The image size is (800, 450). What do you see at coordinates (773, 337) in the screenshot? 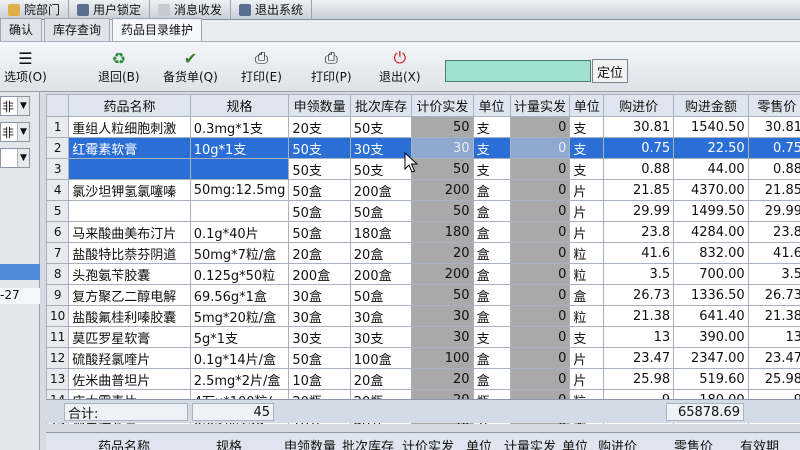
I see `cell-retail: 13` at bounding box center [773, 337].